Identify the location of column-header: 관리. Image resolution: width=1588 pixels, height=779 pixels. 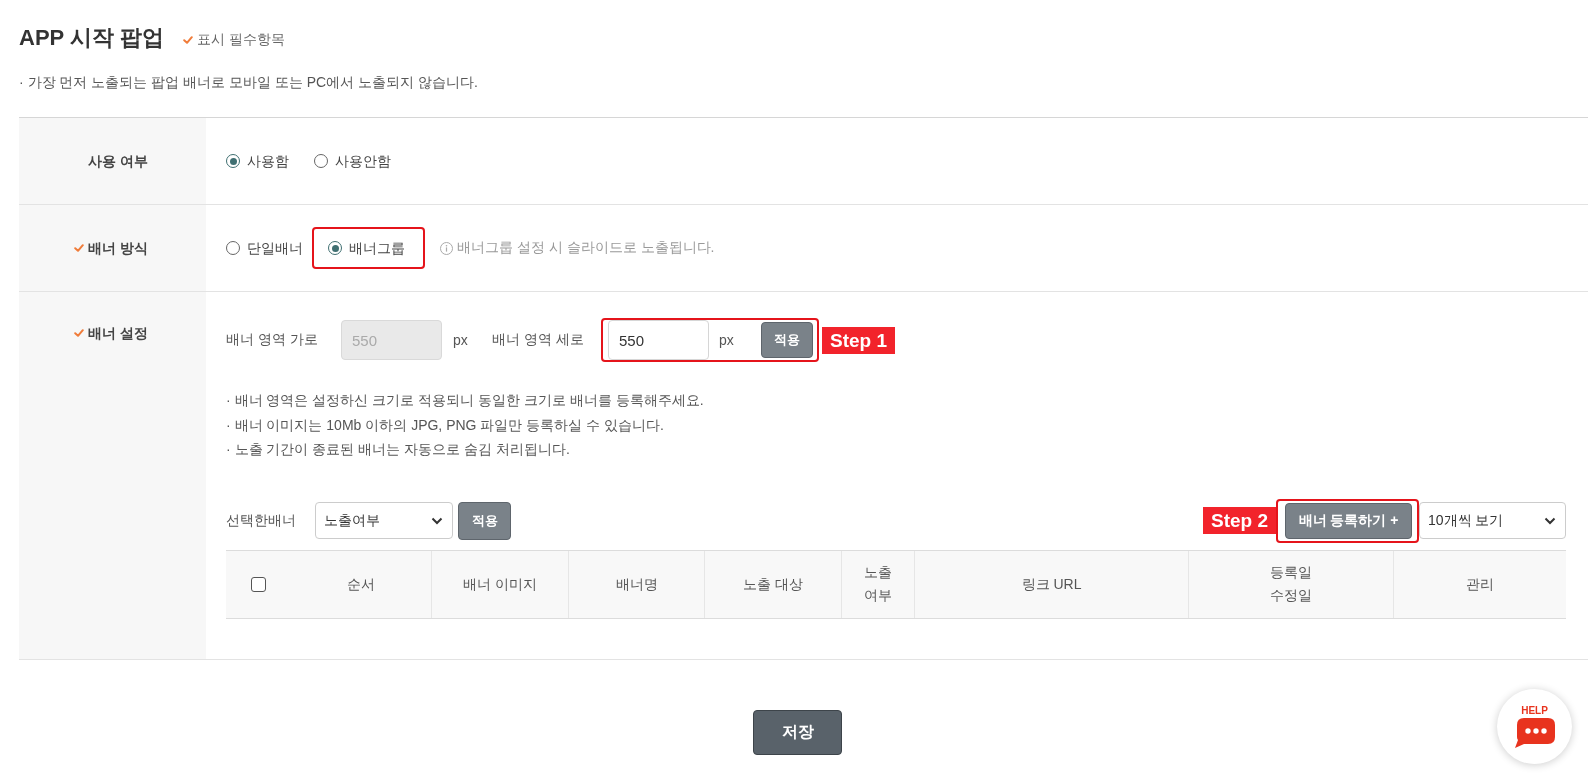
(1479, 584).